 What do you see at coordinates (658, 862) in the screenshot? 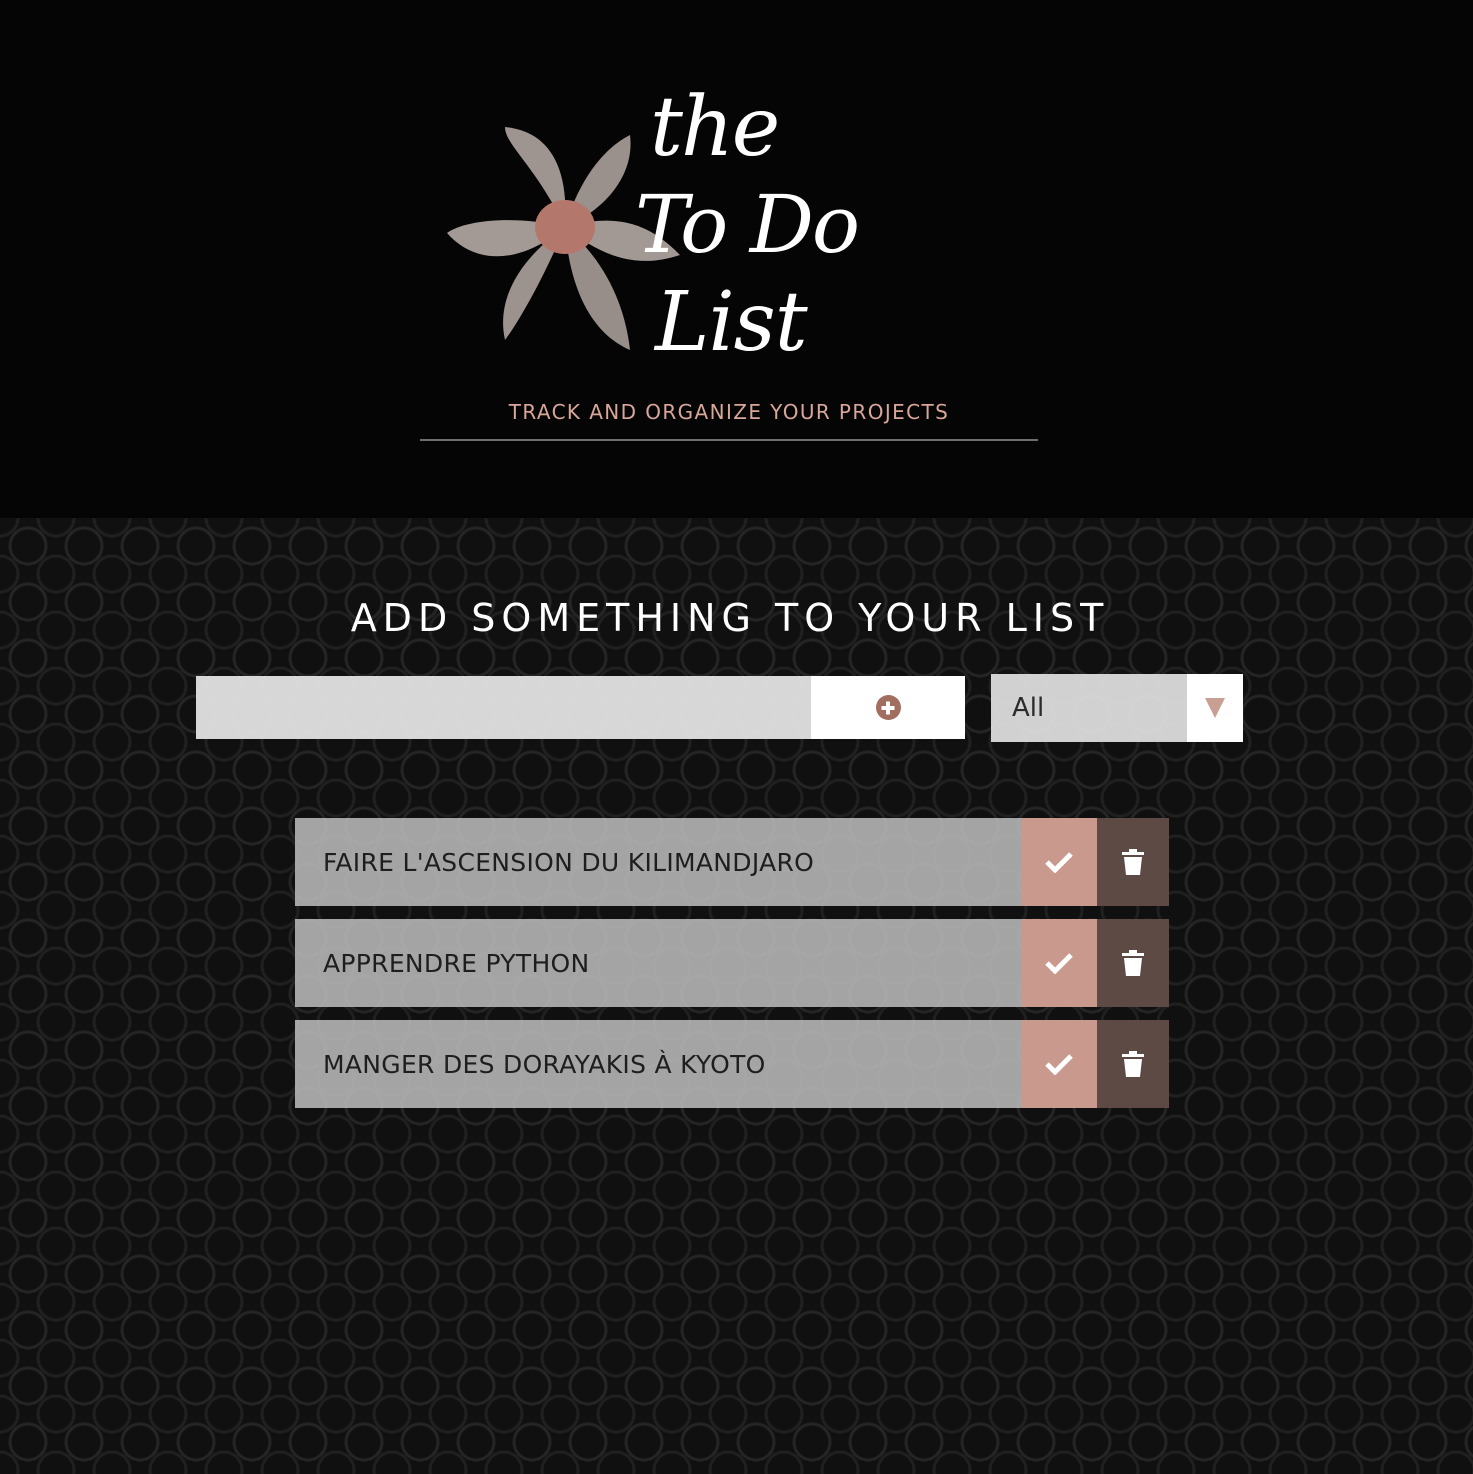
I see `todo-text: FAIRE L'ASCENSION DU KILIMANDJARO` at bounding box center [658, 862].